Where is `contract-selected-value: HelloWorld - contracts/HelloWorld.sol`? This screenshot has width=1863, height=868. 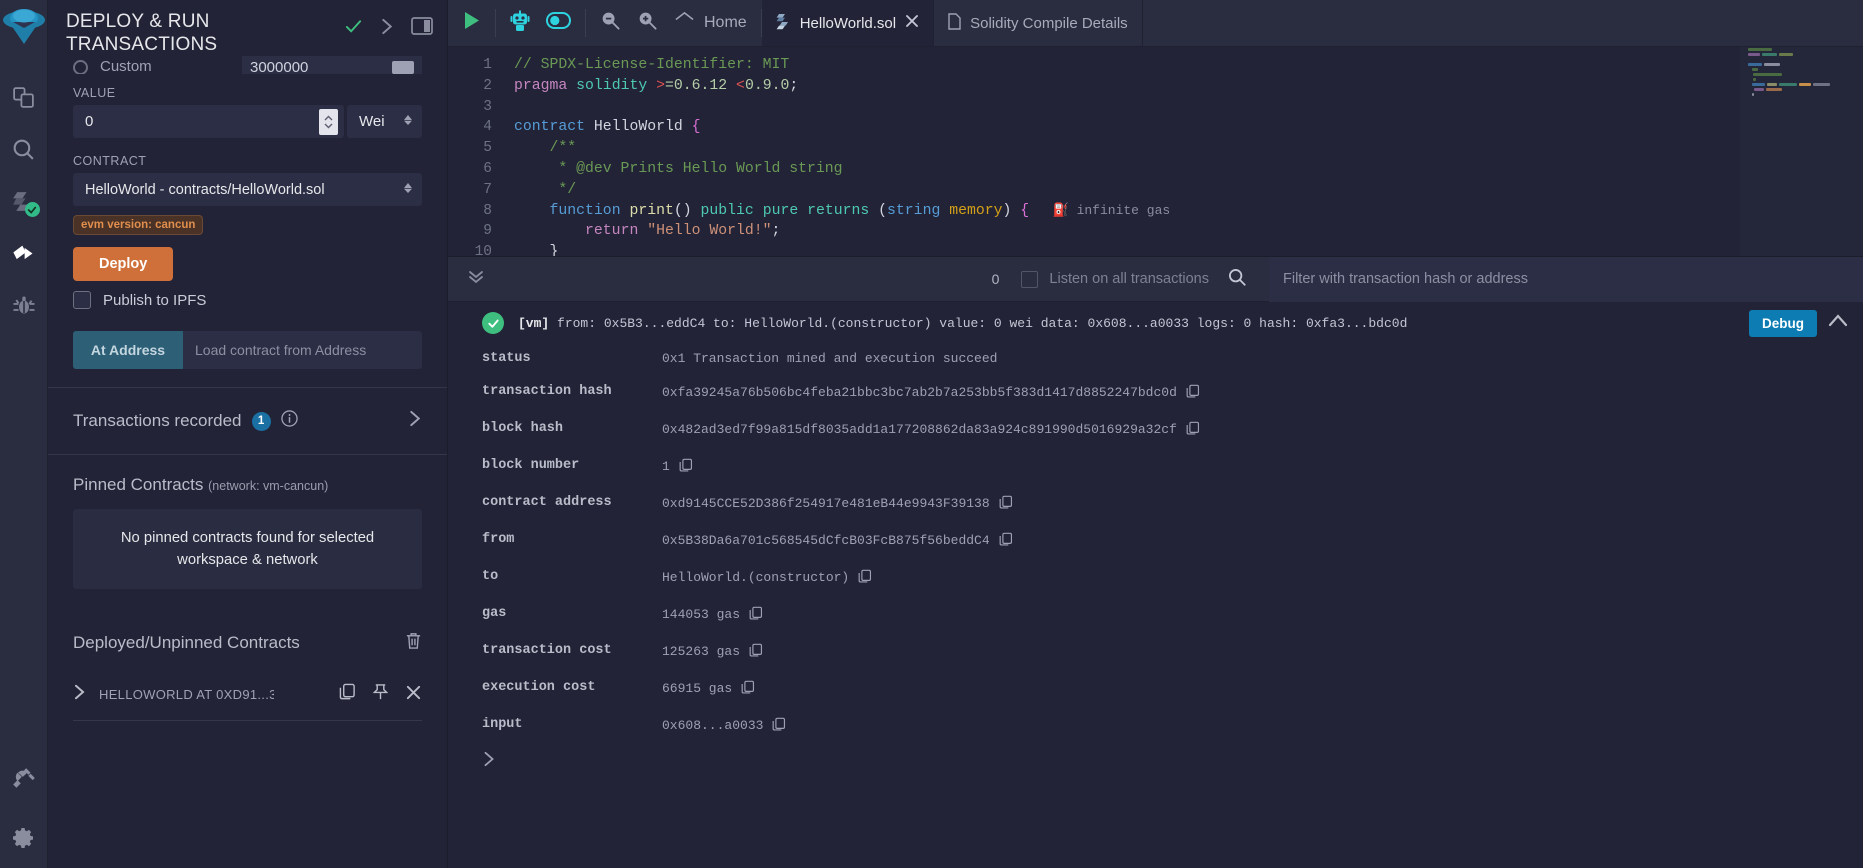
contract-selected-value: HelloWorld - contracts/HelloWorld.sol is located at coordinates (205, 189).